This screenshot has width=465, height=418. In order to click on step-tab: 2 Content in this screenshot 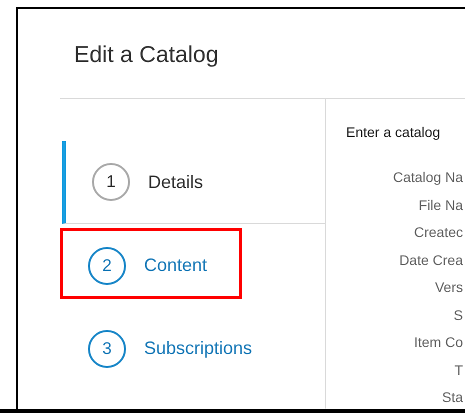, I will do `click(193, 265)`.